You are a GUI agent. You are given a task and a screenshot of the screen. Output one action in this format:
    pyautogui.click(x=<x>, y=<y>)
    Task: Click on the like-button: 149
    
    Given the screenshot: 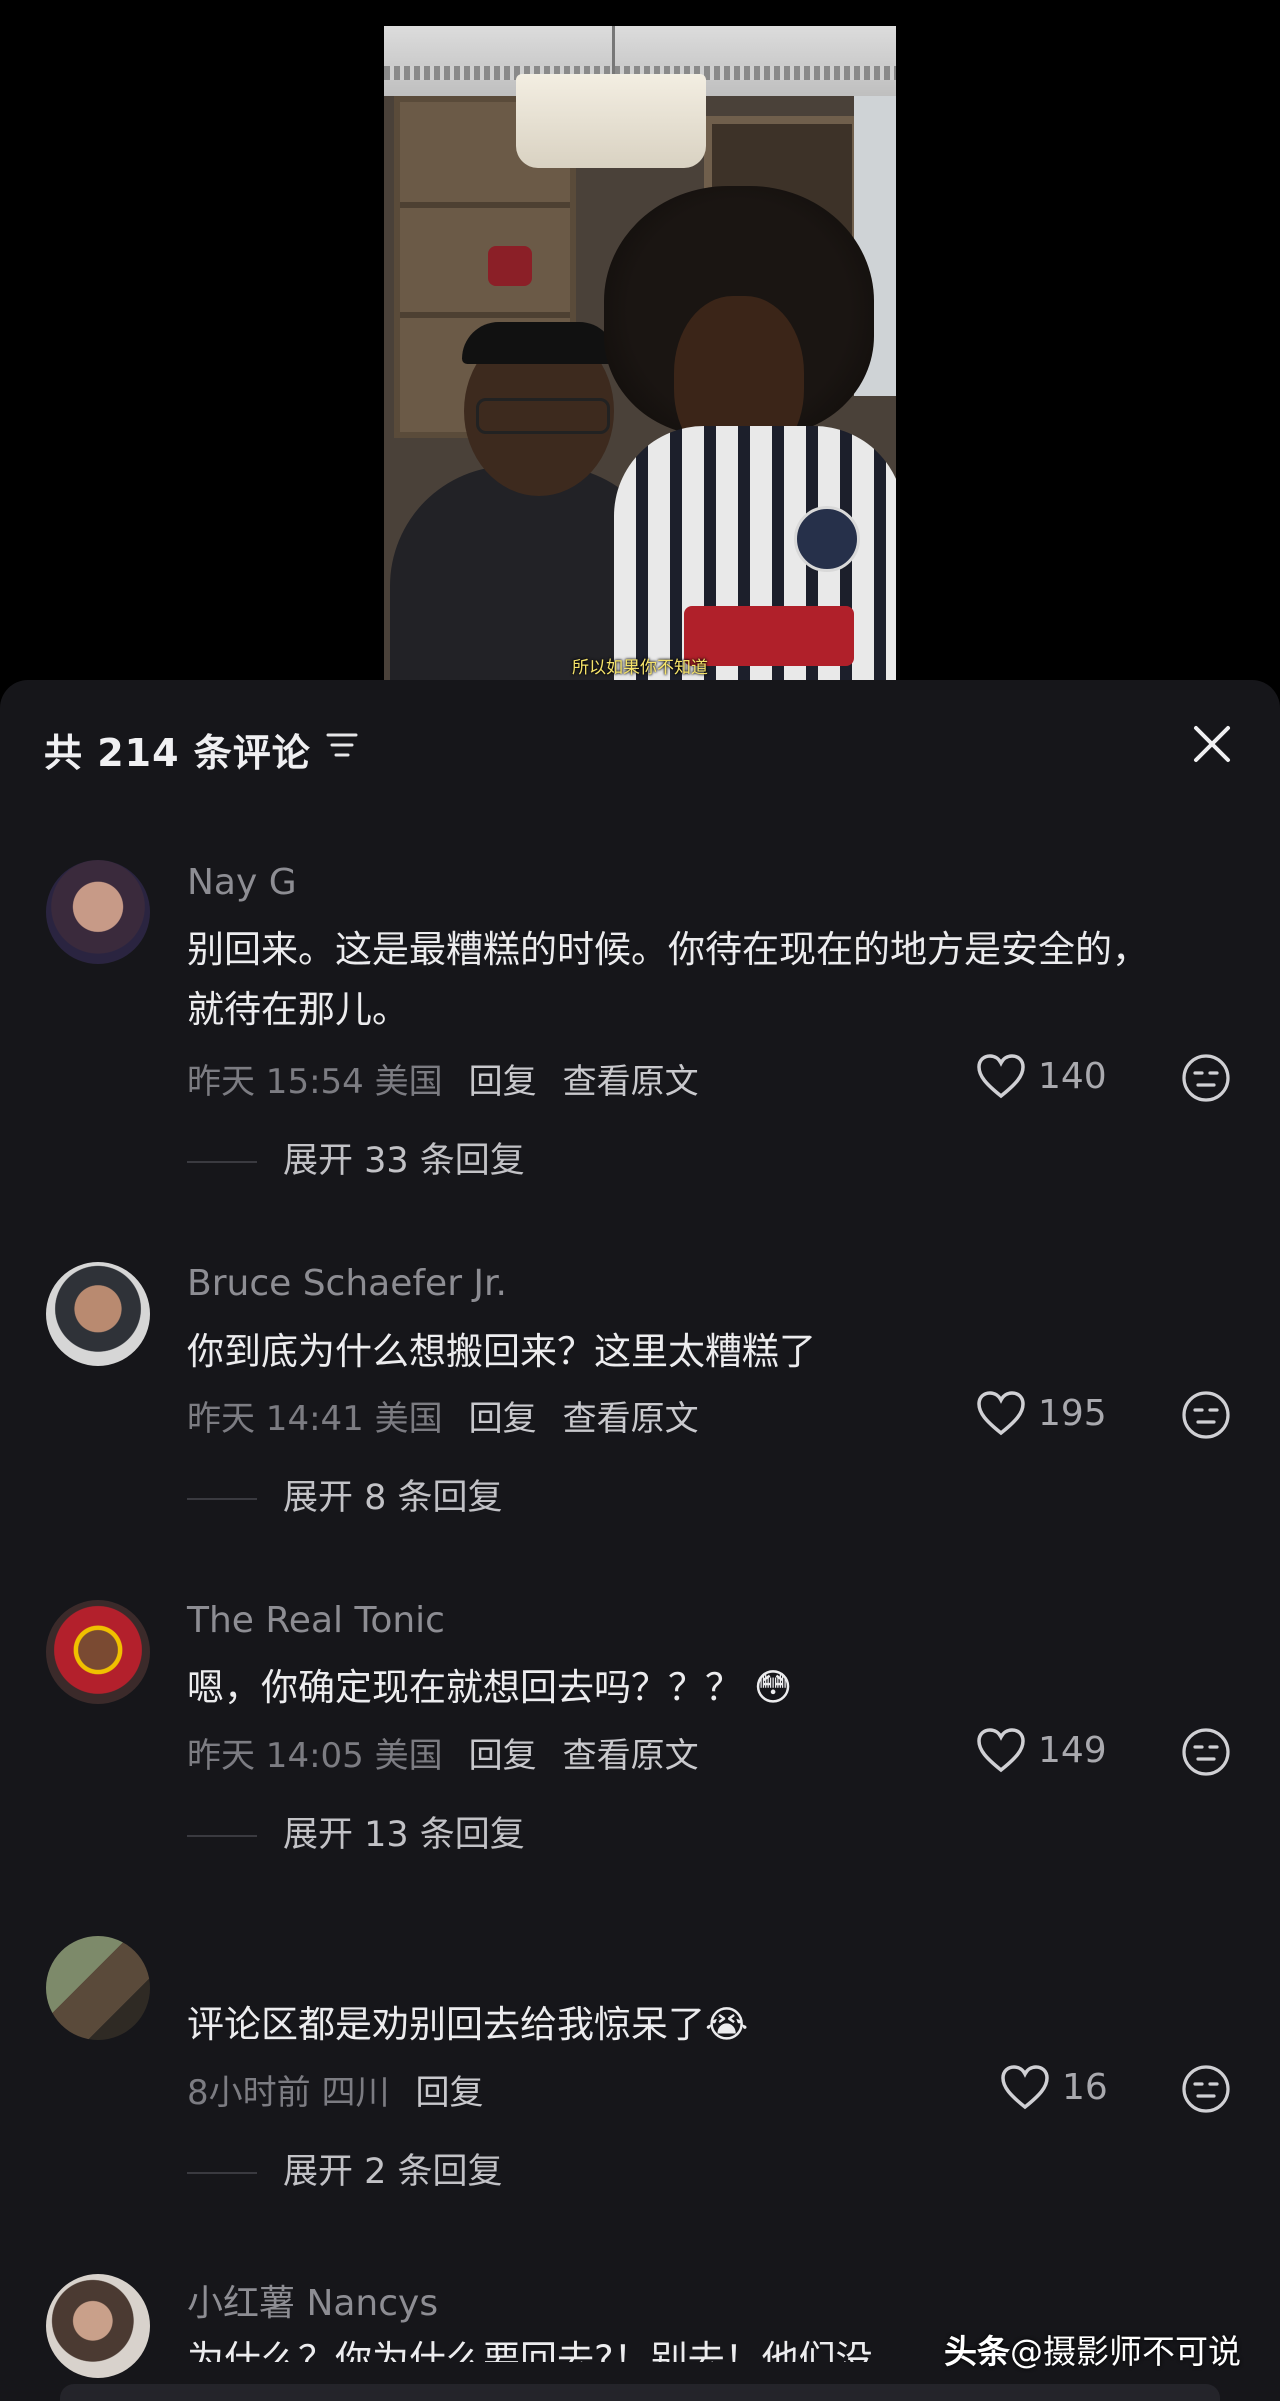 What is the action you would take?
    pyautogui.click(x=1041, y=1752)
    